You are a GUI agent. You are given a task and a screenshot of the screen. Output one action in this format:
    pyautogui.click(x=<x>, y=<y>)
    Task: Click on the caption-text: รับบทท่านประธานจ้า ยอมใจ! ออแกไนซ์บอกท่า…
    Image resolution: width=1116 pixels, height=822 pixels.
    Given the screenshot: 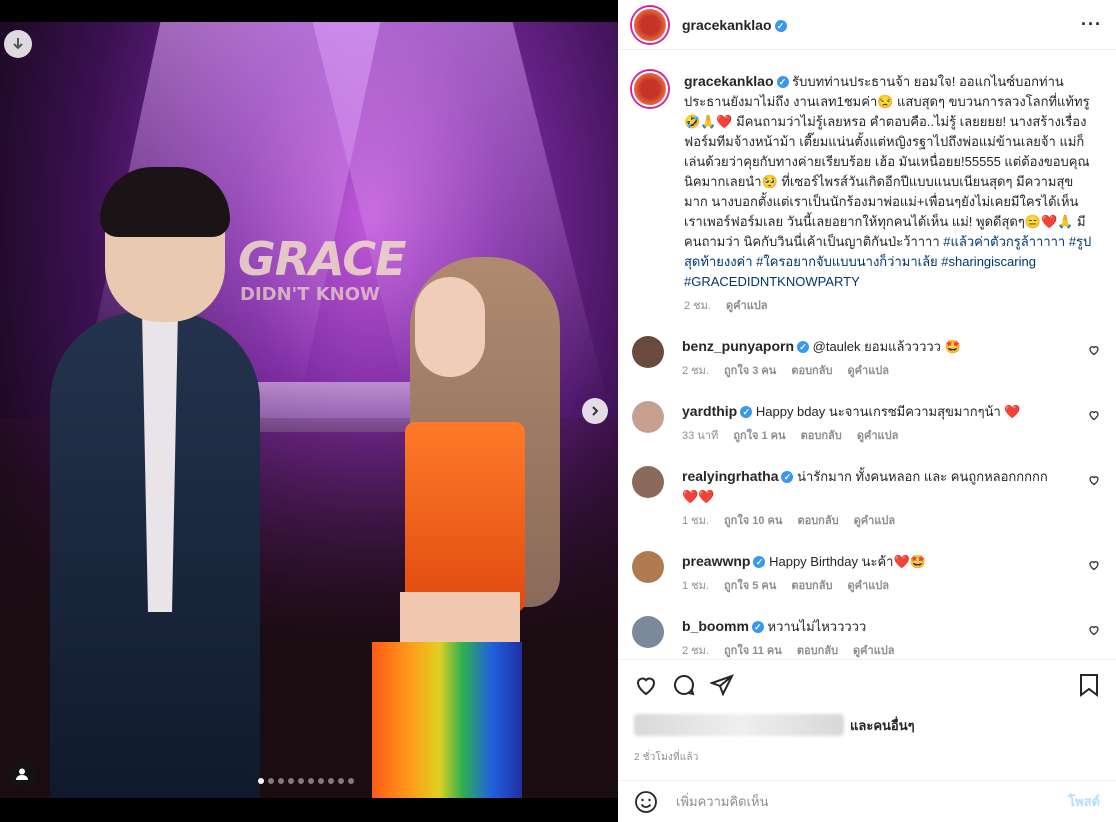 What is the action you would take?
    pyautogui.click(x=887, y=161)
    